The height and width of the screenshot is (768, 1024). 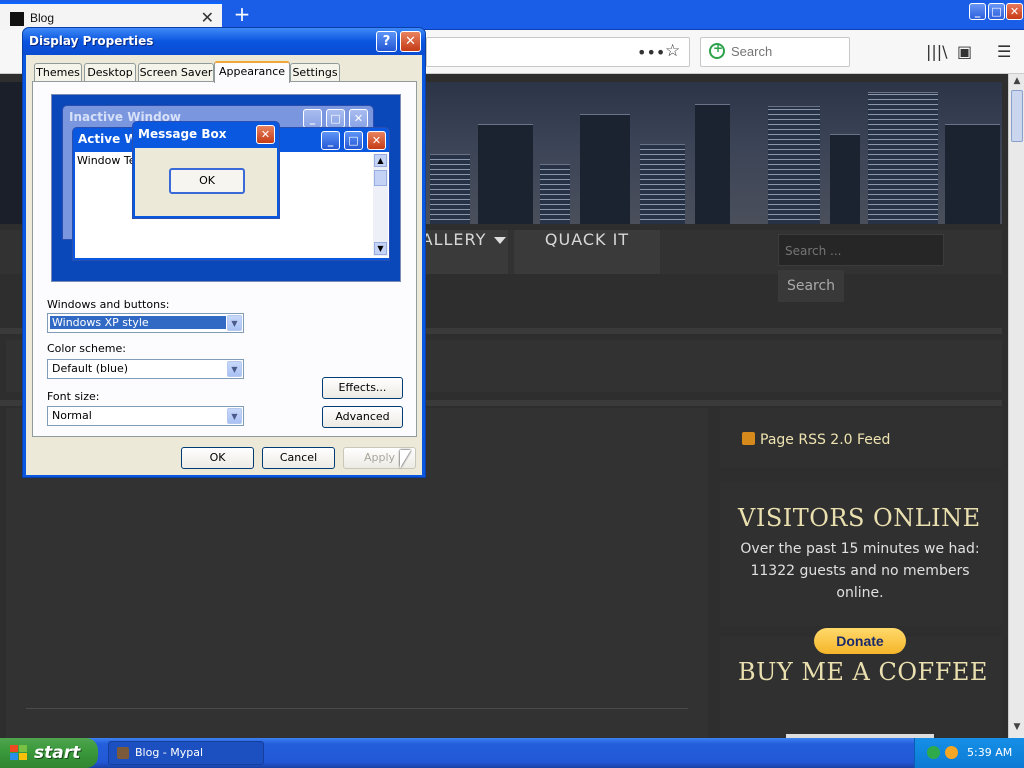 I want to click on buy-me-a-coffee-title: BUY ME A COFFEE, so click(x=863, y=672).